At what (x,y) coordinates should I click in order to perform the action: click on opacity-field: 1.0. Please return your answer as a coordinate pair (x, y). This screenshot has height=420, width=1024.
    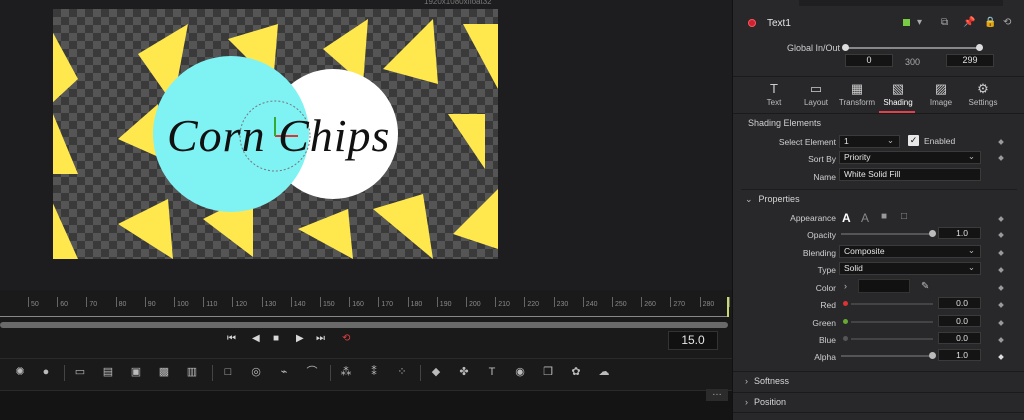
    Looking at the image, I should click on (959, 233).